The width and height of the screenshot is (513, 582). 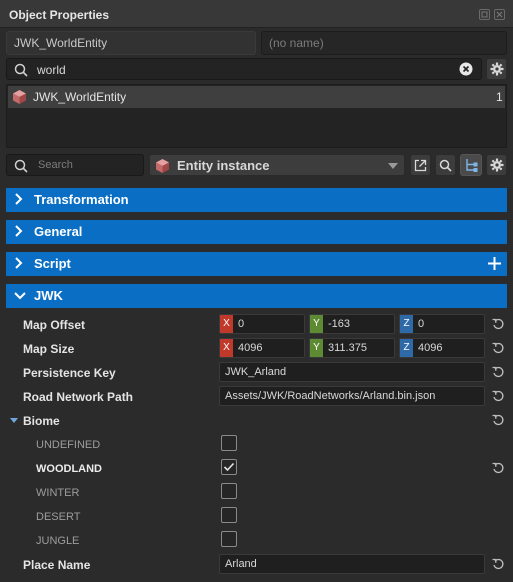 What do you see at coordinates (229, 515) in the screenshot?
I see `biome-desert-checkbox` at bounding box center [229, 515].